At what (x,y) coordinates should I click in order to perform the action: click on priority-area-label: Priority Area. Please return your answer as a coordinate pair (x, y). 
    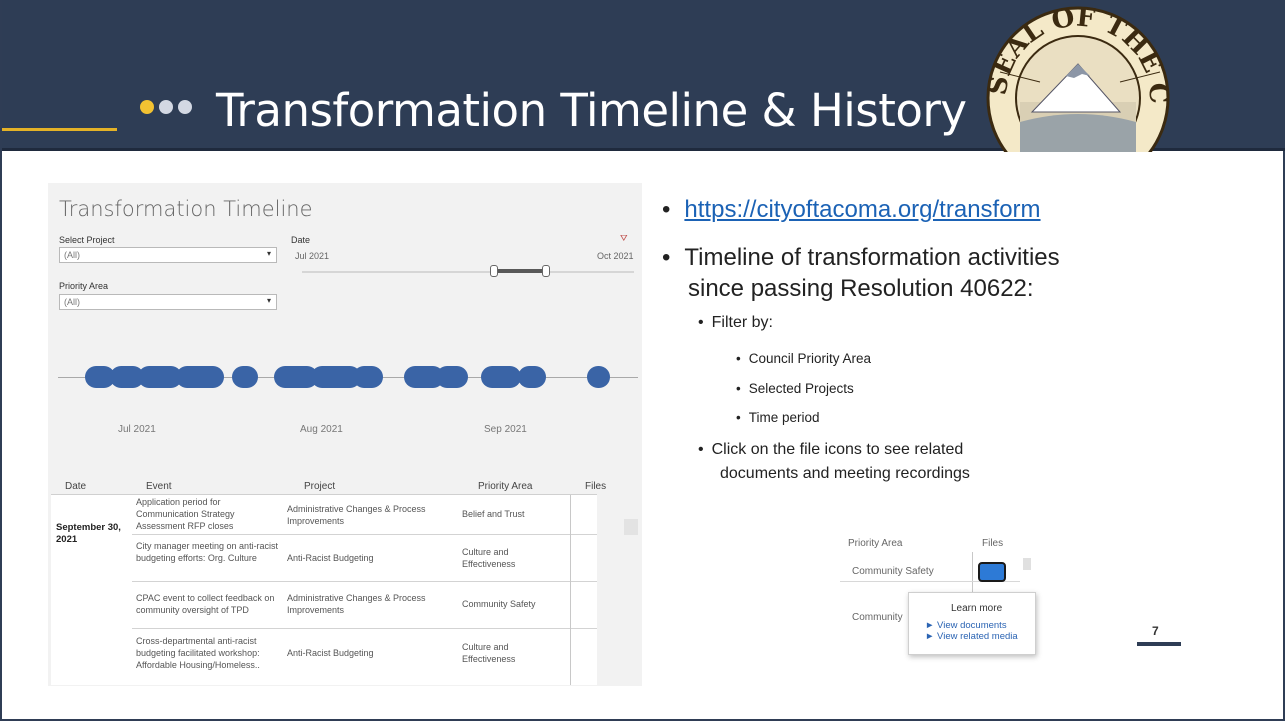
    Looking at the image, I should click on (84, 286).